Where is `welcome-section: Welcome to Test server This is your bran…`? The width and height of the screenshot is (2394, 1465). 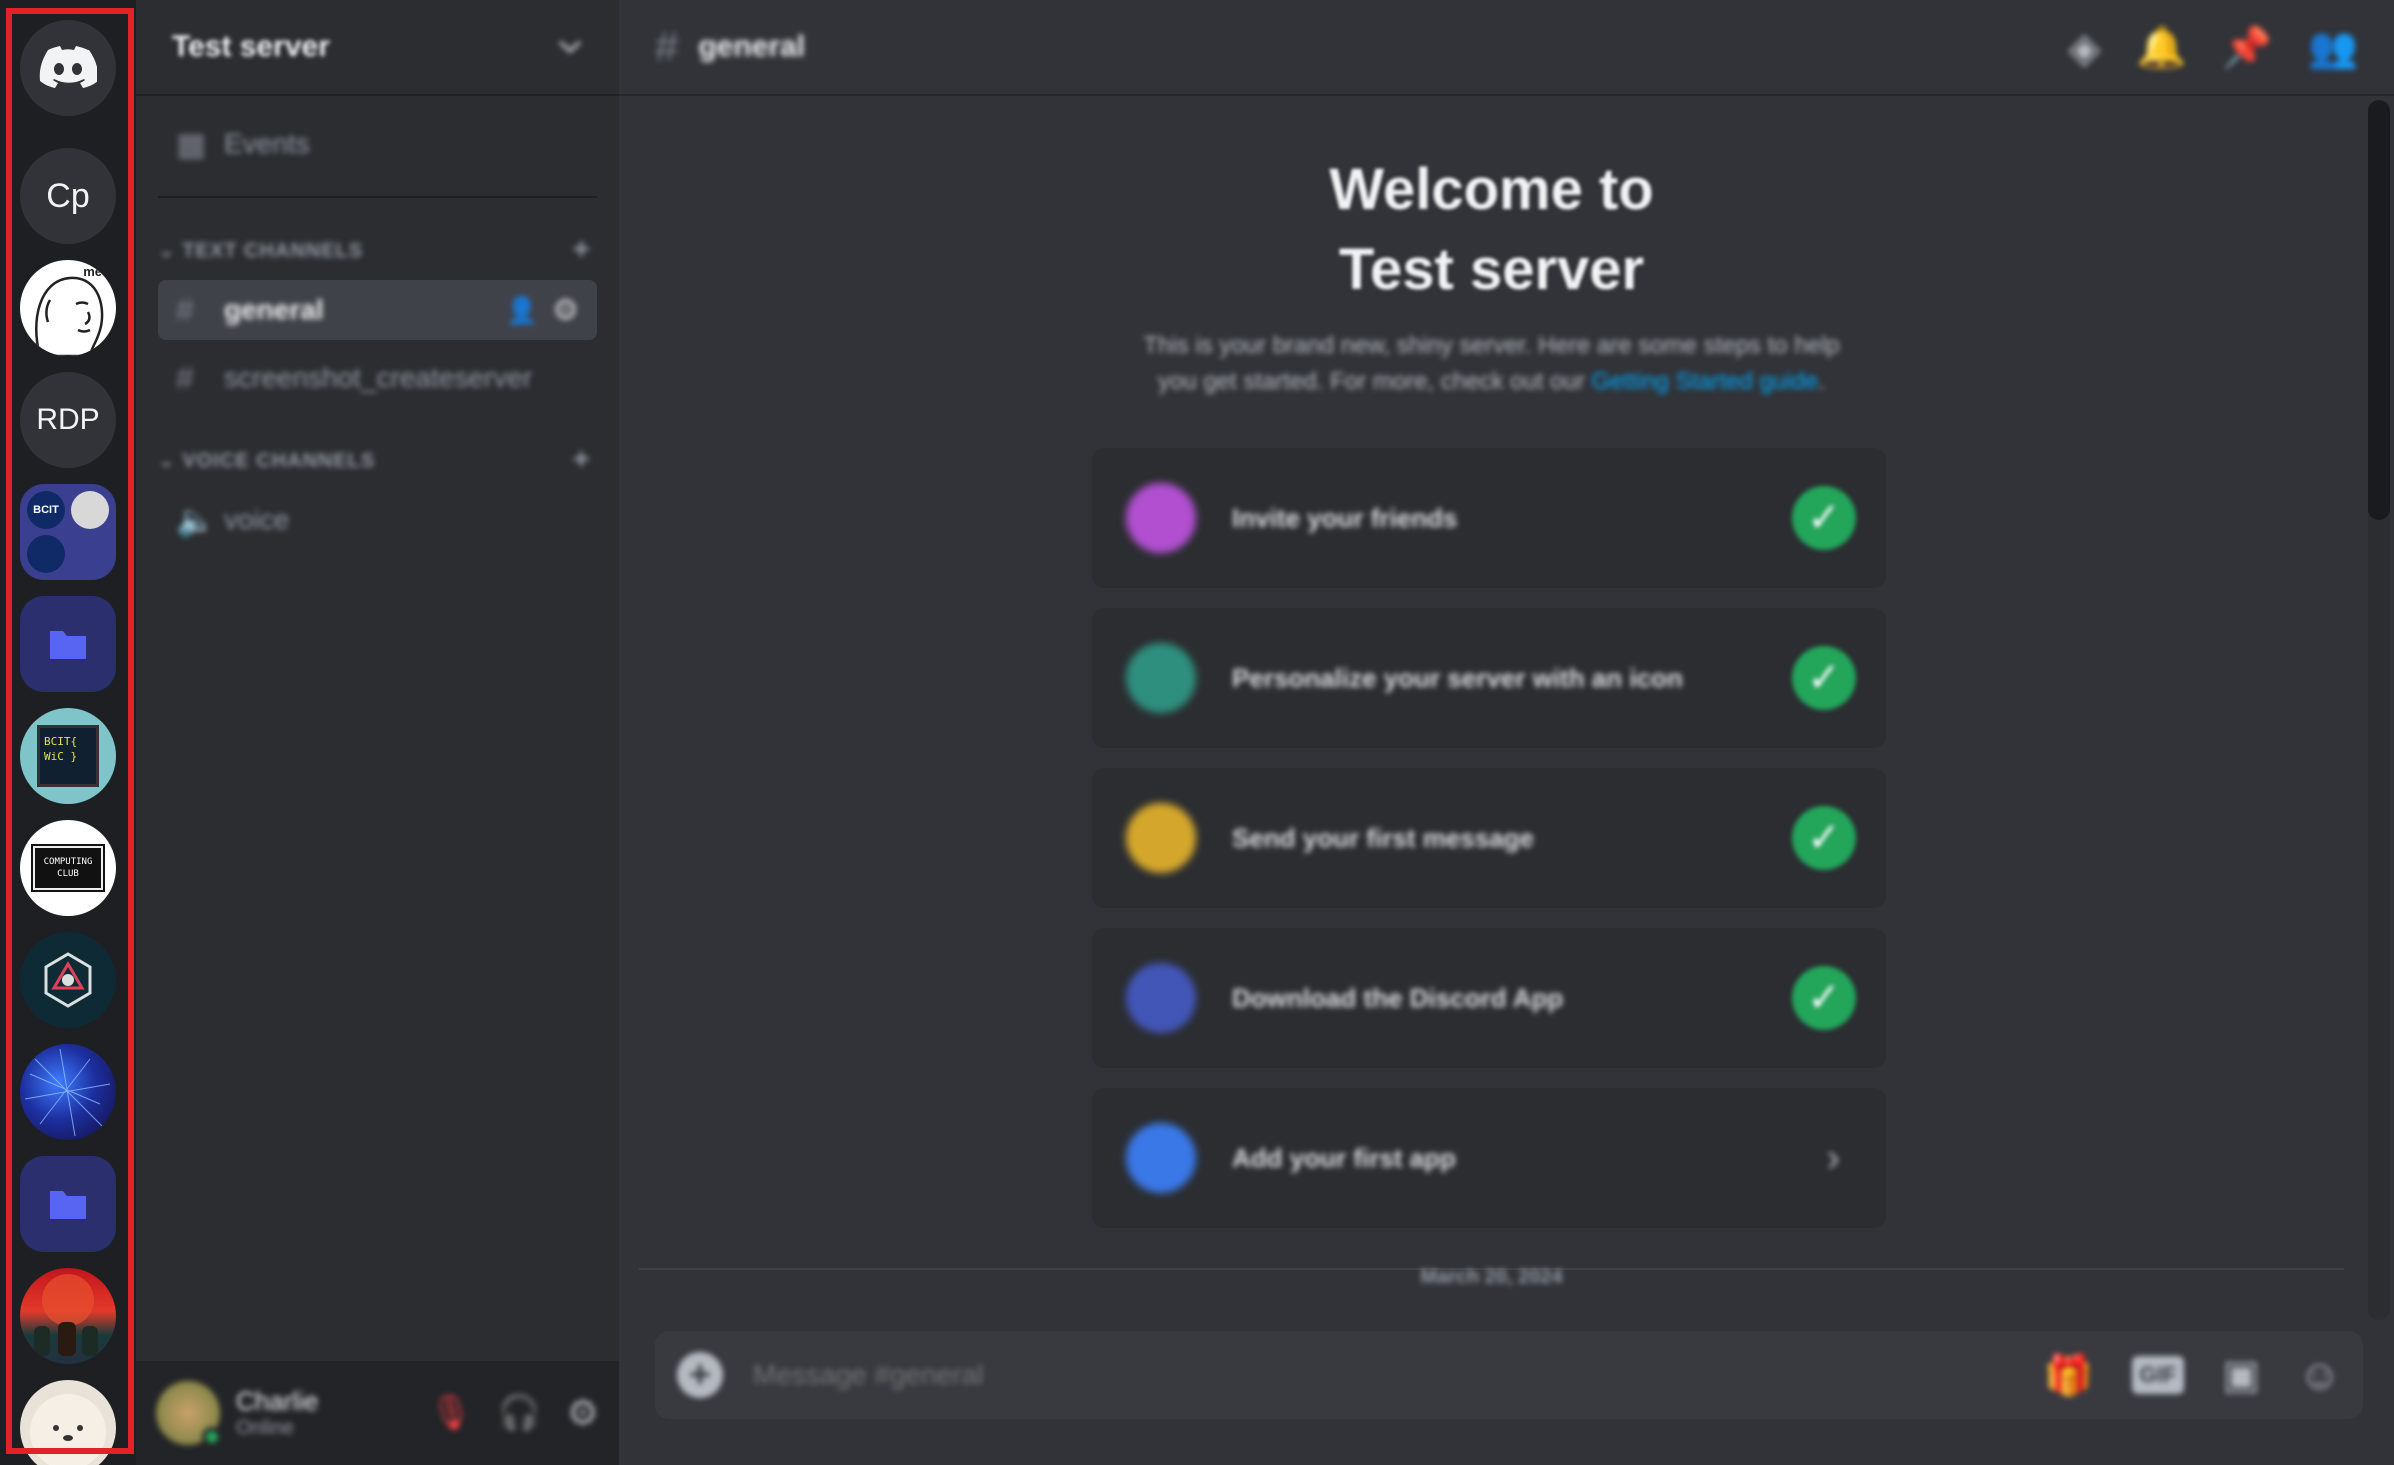
welcome-section: Welcome to Test server This is your bran… is located at coordinates (1491, 275).